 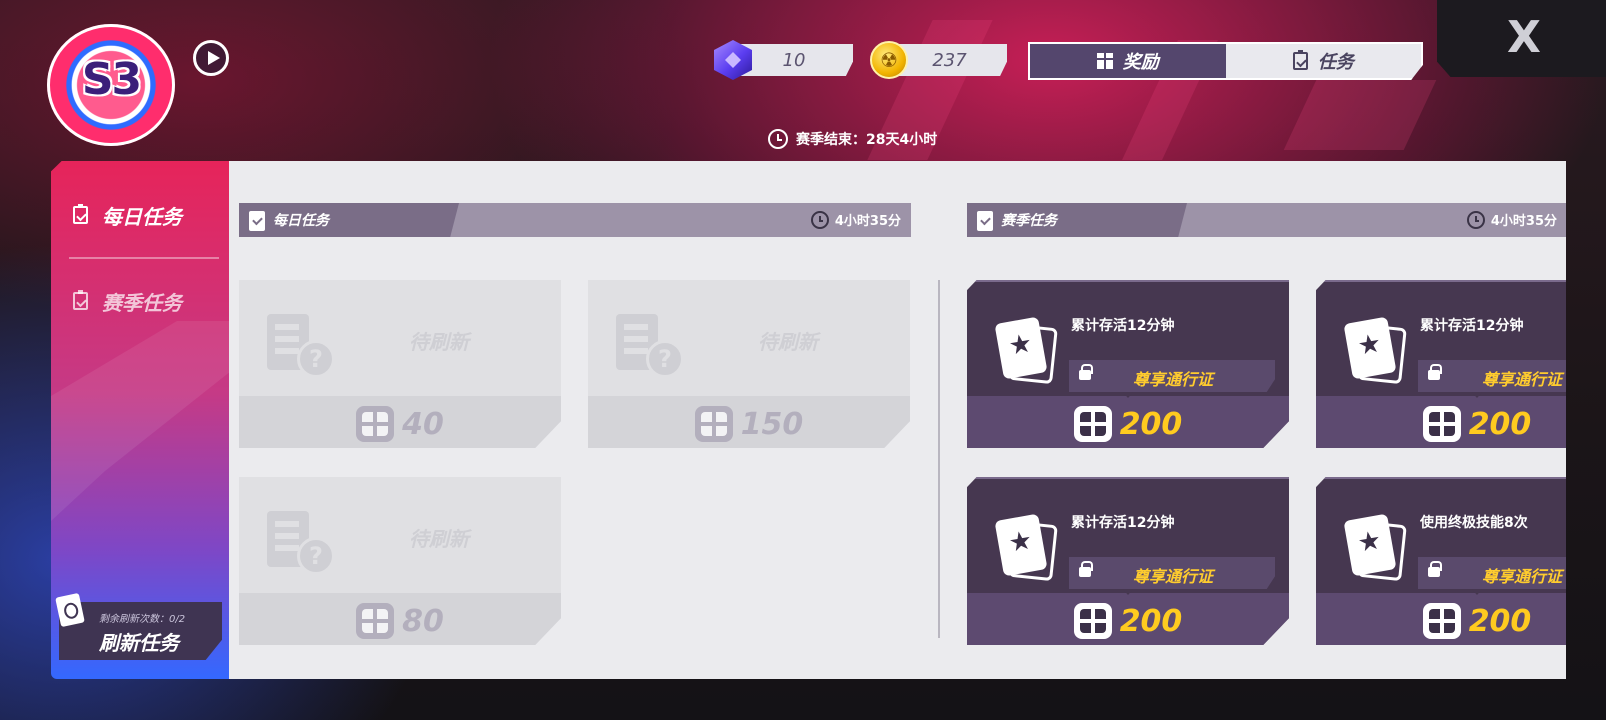 I want to click on section-divider, so click(x=939, y=459).